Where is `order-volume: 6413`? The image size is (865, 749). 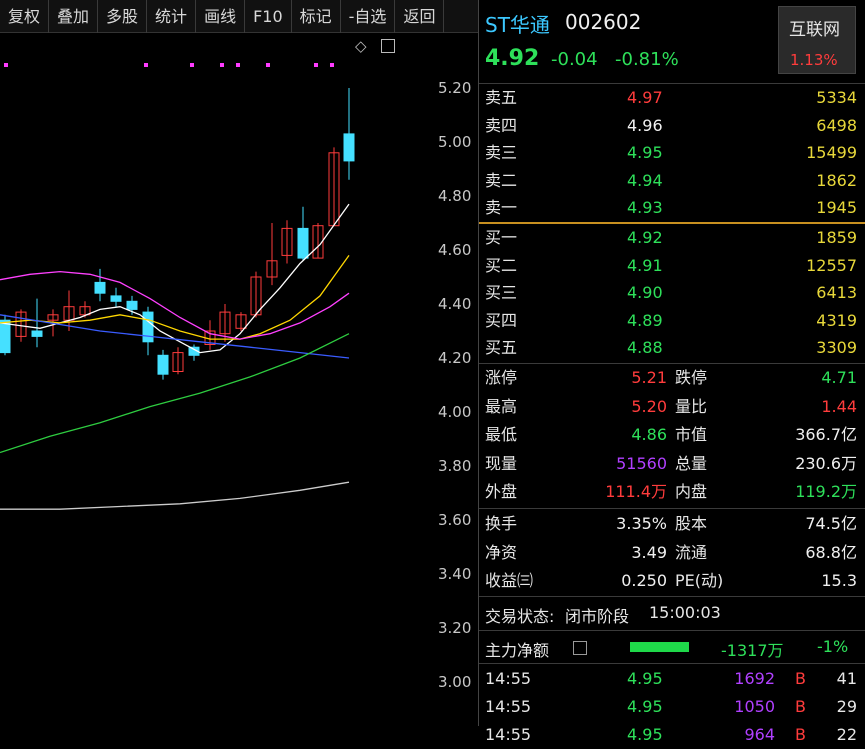 order-volume: 6413 is located at coordinates (836, 293).